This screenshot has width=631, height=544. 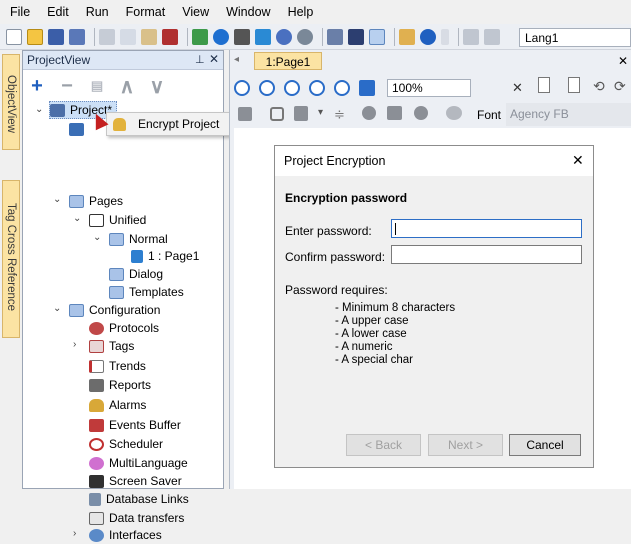 What do you see at coordinates (517, 88) in the screenshot?
I see `close-page-icon: ✕` at bounding box center [517, 88].